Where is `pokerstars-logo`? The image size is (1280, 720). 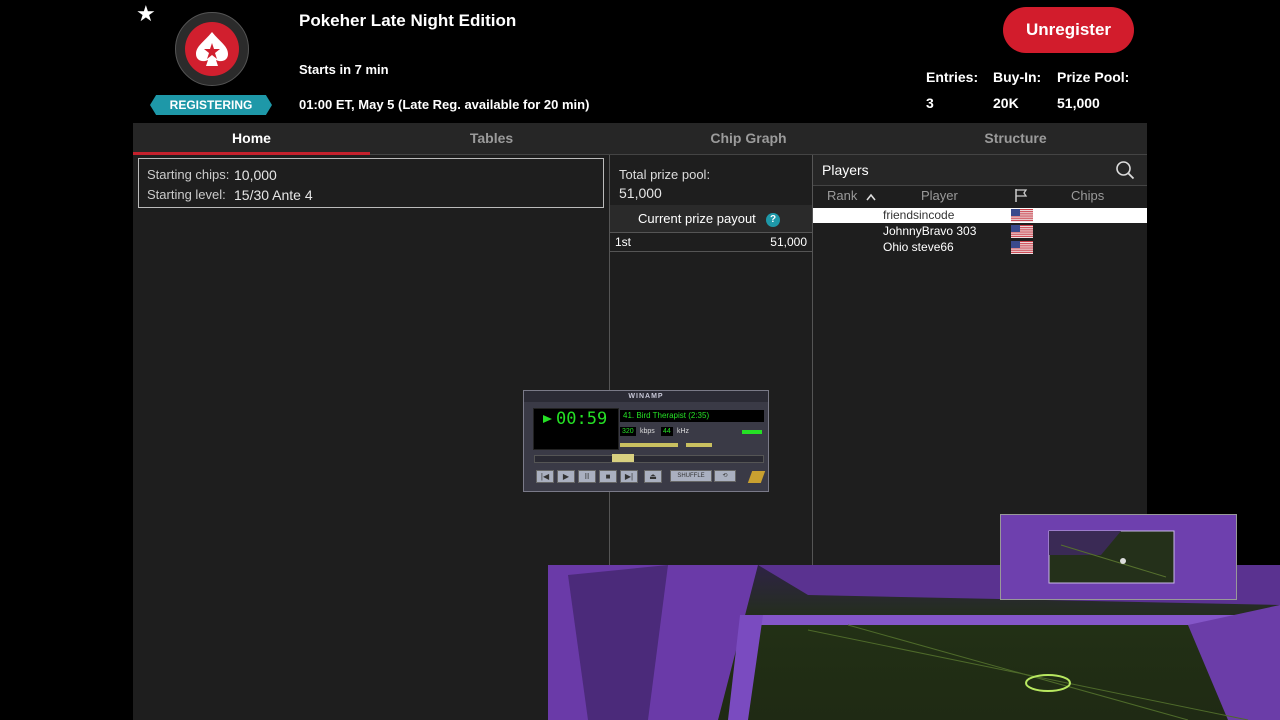
pokerstars-logo is located at coordinates (212, 49).